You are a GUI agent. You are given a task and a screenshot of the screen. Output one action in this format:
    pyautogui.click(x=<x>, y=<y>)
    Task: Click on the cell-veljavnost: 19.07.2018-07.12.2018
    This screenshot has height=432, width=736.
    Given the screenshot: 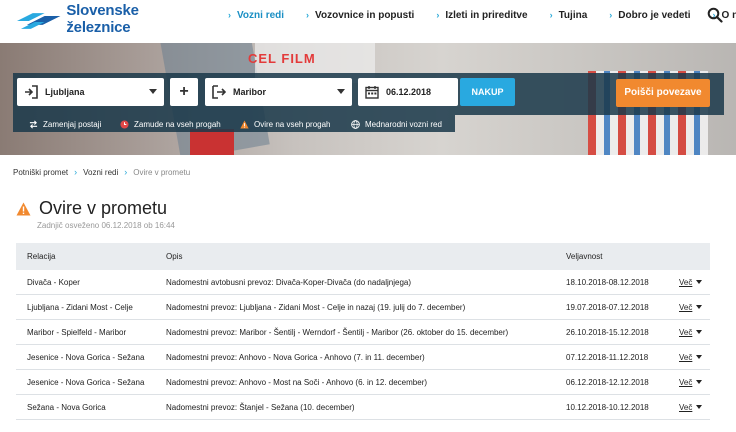 What is the action you would take?
    pyautogui.click(x=607, y=307)
    